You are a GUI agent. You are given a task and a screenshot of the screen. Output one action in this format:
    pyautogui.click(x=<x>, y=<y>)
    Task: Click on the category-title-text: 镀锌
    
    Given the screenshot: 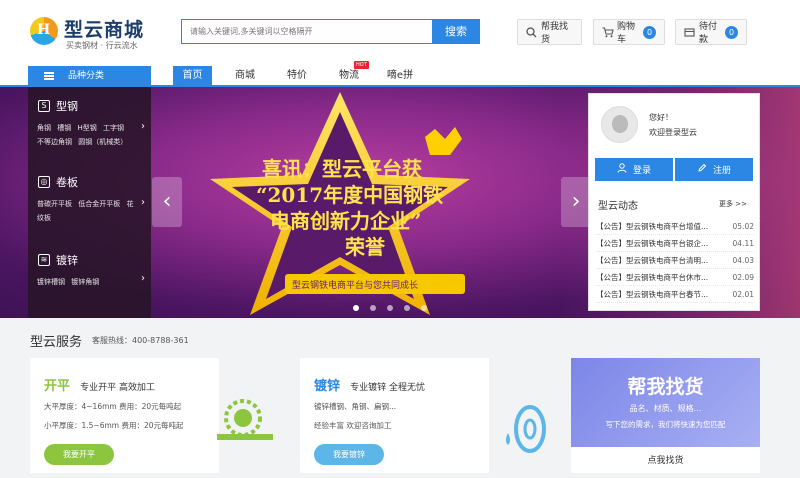 What is the action you would take?
    pyautogui.click(x=67, y=260)
    